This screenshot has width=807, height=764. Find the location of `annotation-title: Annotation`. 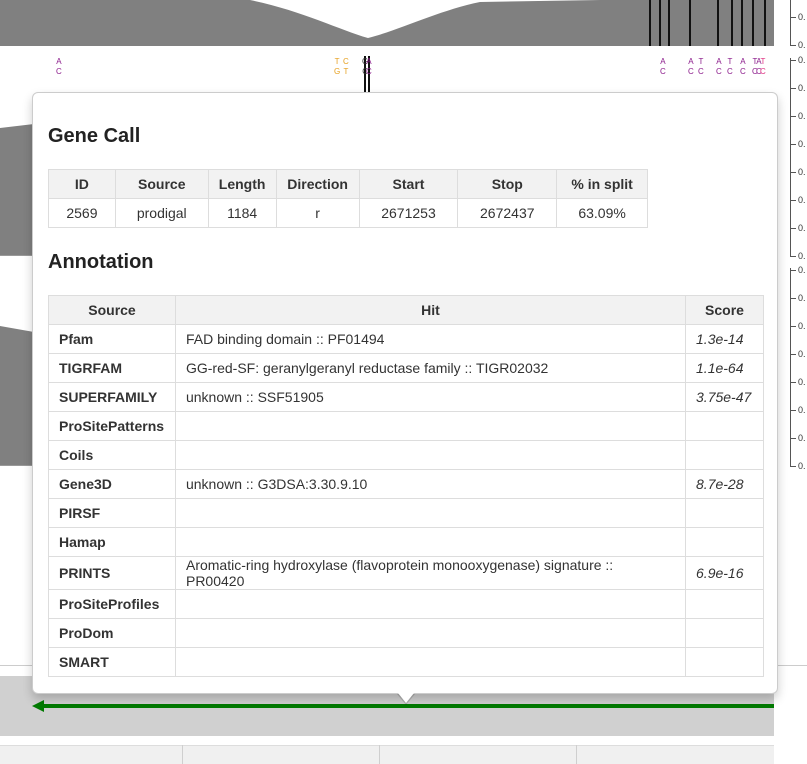

annotation-title: Annotation is located at coordinates (101, 262).